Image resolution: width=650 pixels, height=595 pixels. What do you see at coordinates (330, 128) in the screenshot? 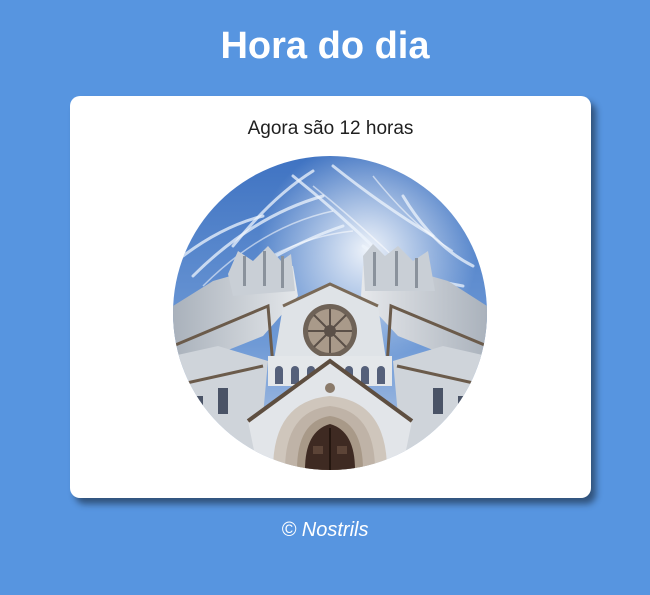
I see `time-message: Agora são 12 horas` at bounding box center [330, 128].